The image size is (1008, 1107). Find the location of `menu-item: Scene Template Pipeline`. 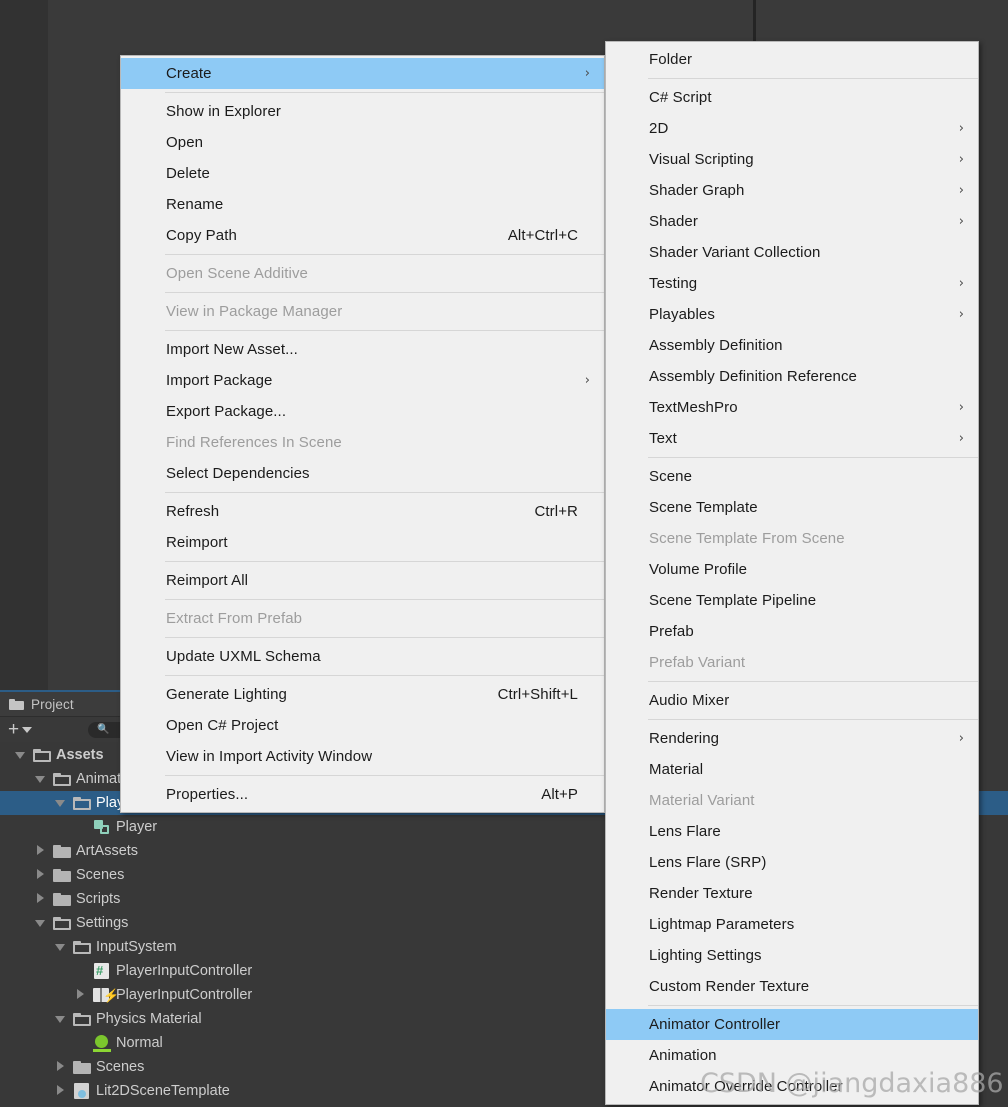

menu-item: Scene Template Pipeline is located at coordinates (792, 600).